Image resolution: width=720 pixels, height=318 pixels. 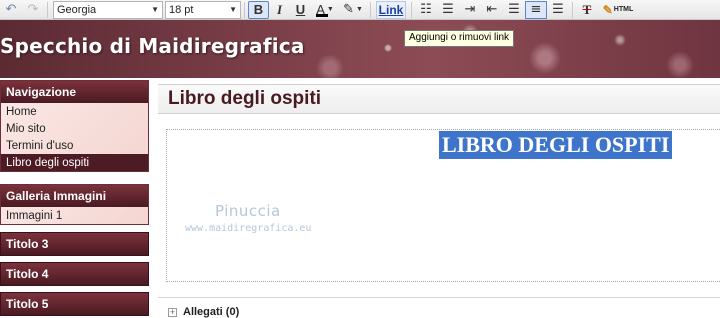 What do you see at coordinates (211, 312) in the screenshot?
I see `attachments-label: Allegati (0)` at bounding box center [211, 312].